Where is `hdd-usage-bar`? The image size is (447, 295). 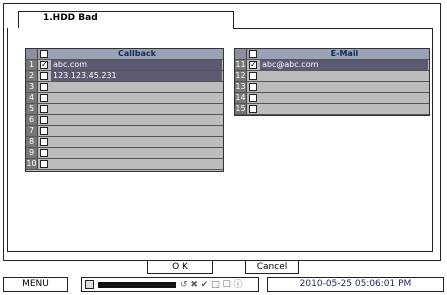 hdd-usage-bar is located at coordinates (137, 285).